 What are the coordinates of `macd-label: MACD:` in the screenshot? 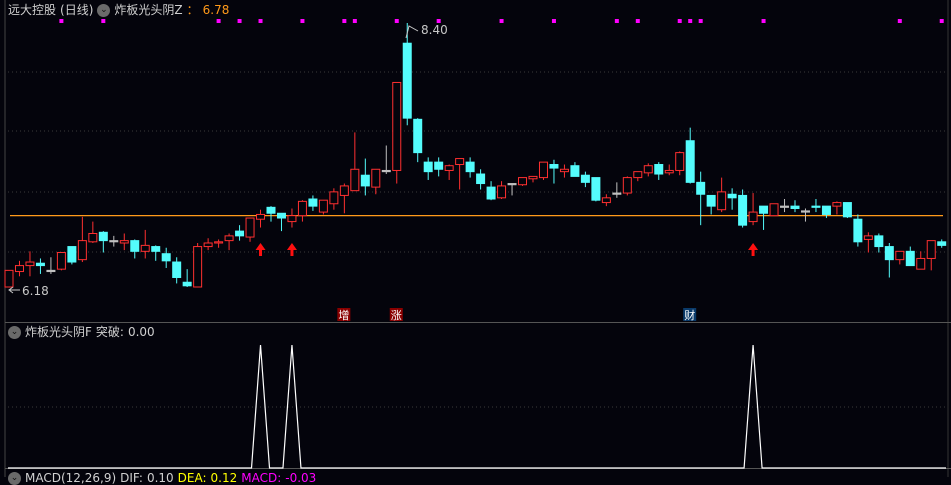 It's located at (261, 478).